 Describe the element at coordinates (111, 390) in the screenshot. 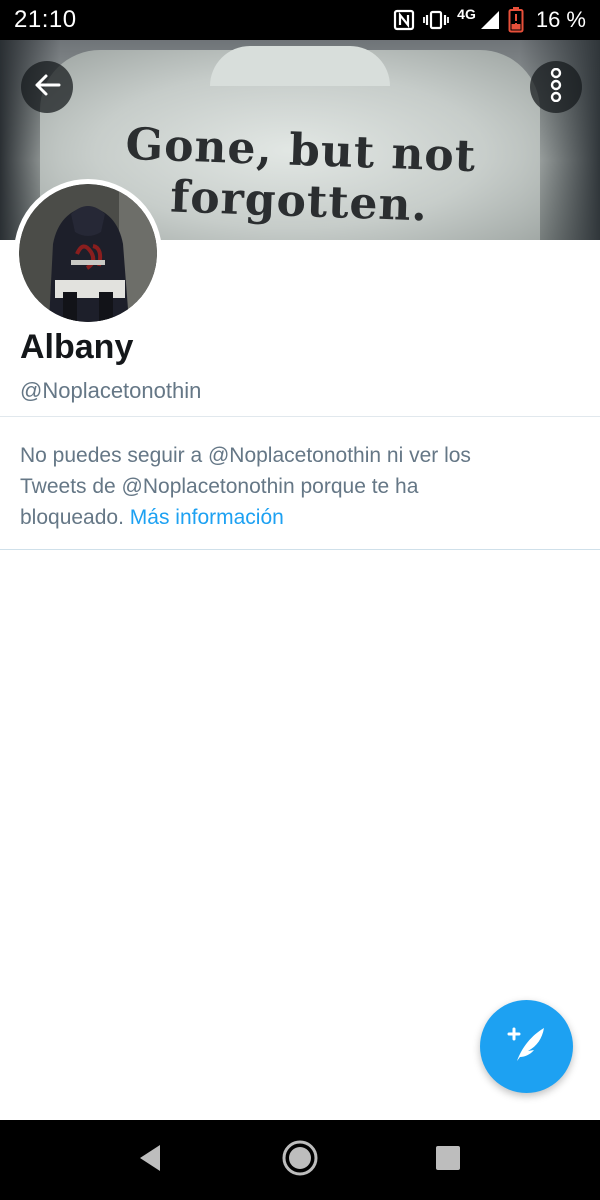

I see `profile-handle: @Noplacetonothin` at that location.